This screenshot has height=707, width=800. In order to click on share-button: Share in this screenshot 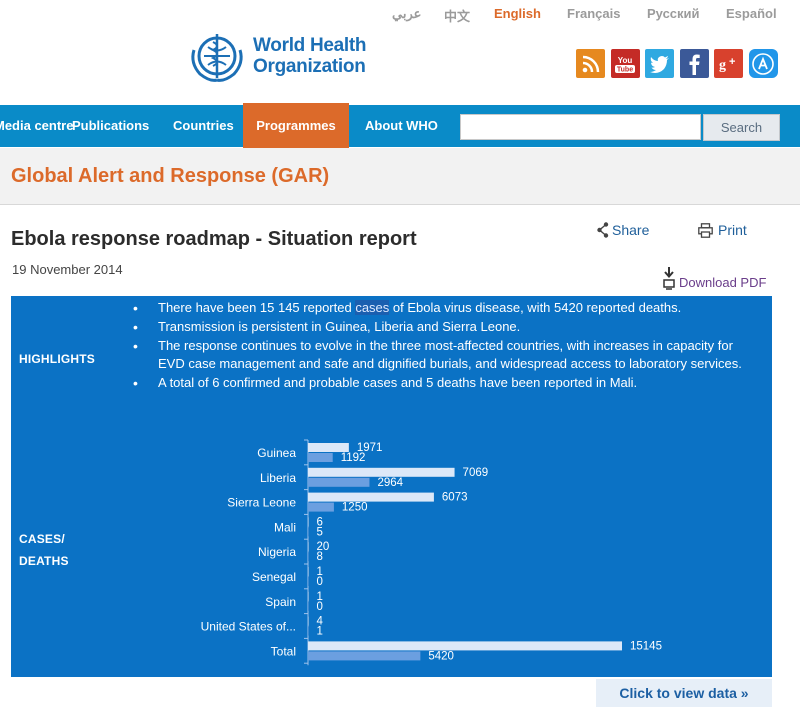, I will do `click(623, 230)`.